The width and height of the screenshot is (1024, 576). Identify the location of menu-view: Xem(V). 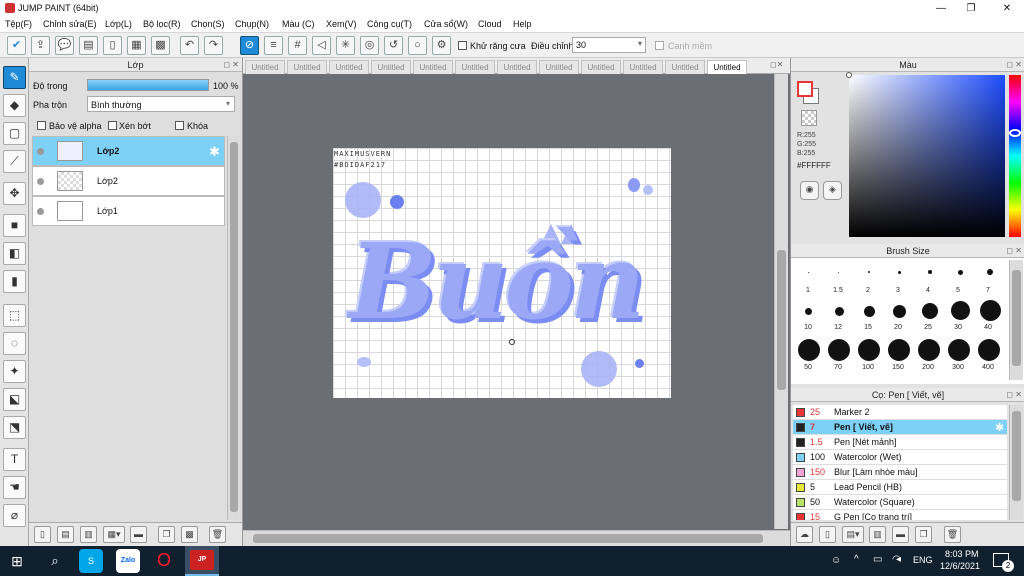
(341, 24).